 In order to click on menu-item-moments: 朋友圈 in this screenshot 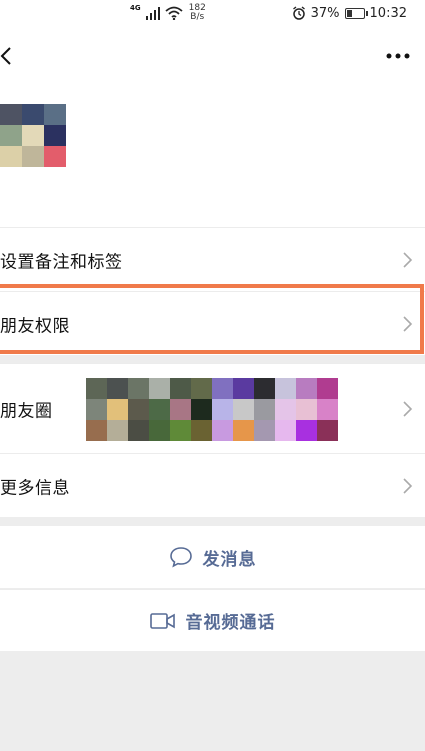, I will do `click(212, 408)`.